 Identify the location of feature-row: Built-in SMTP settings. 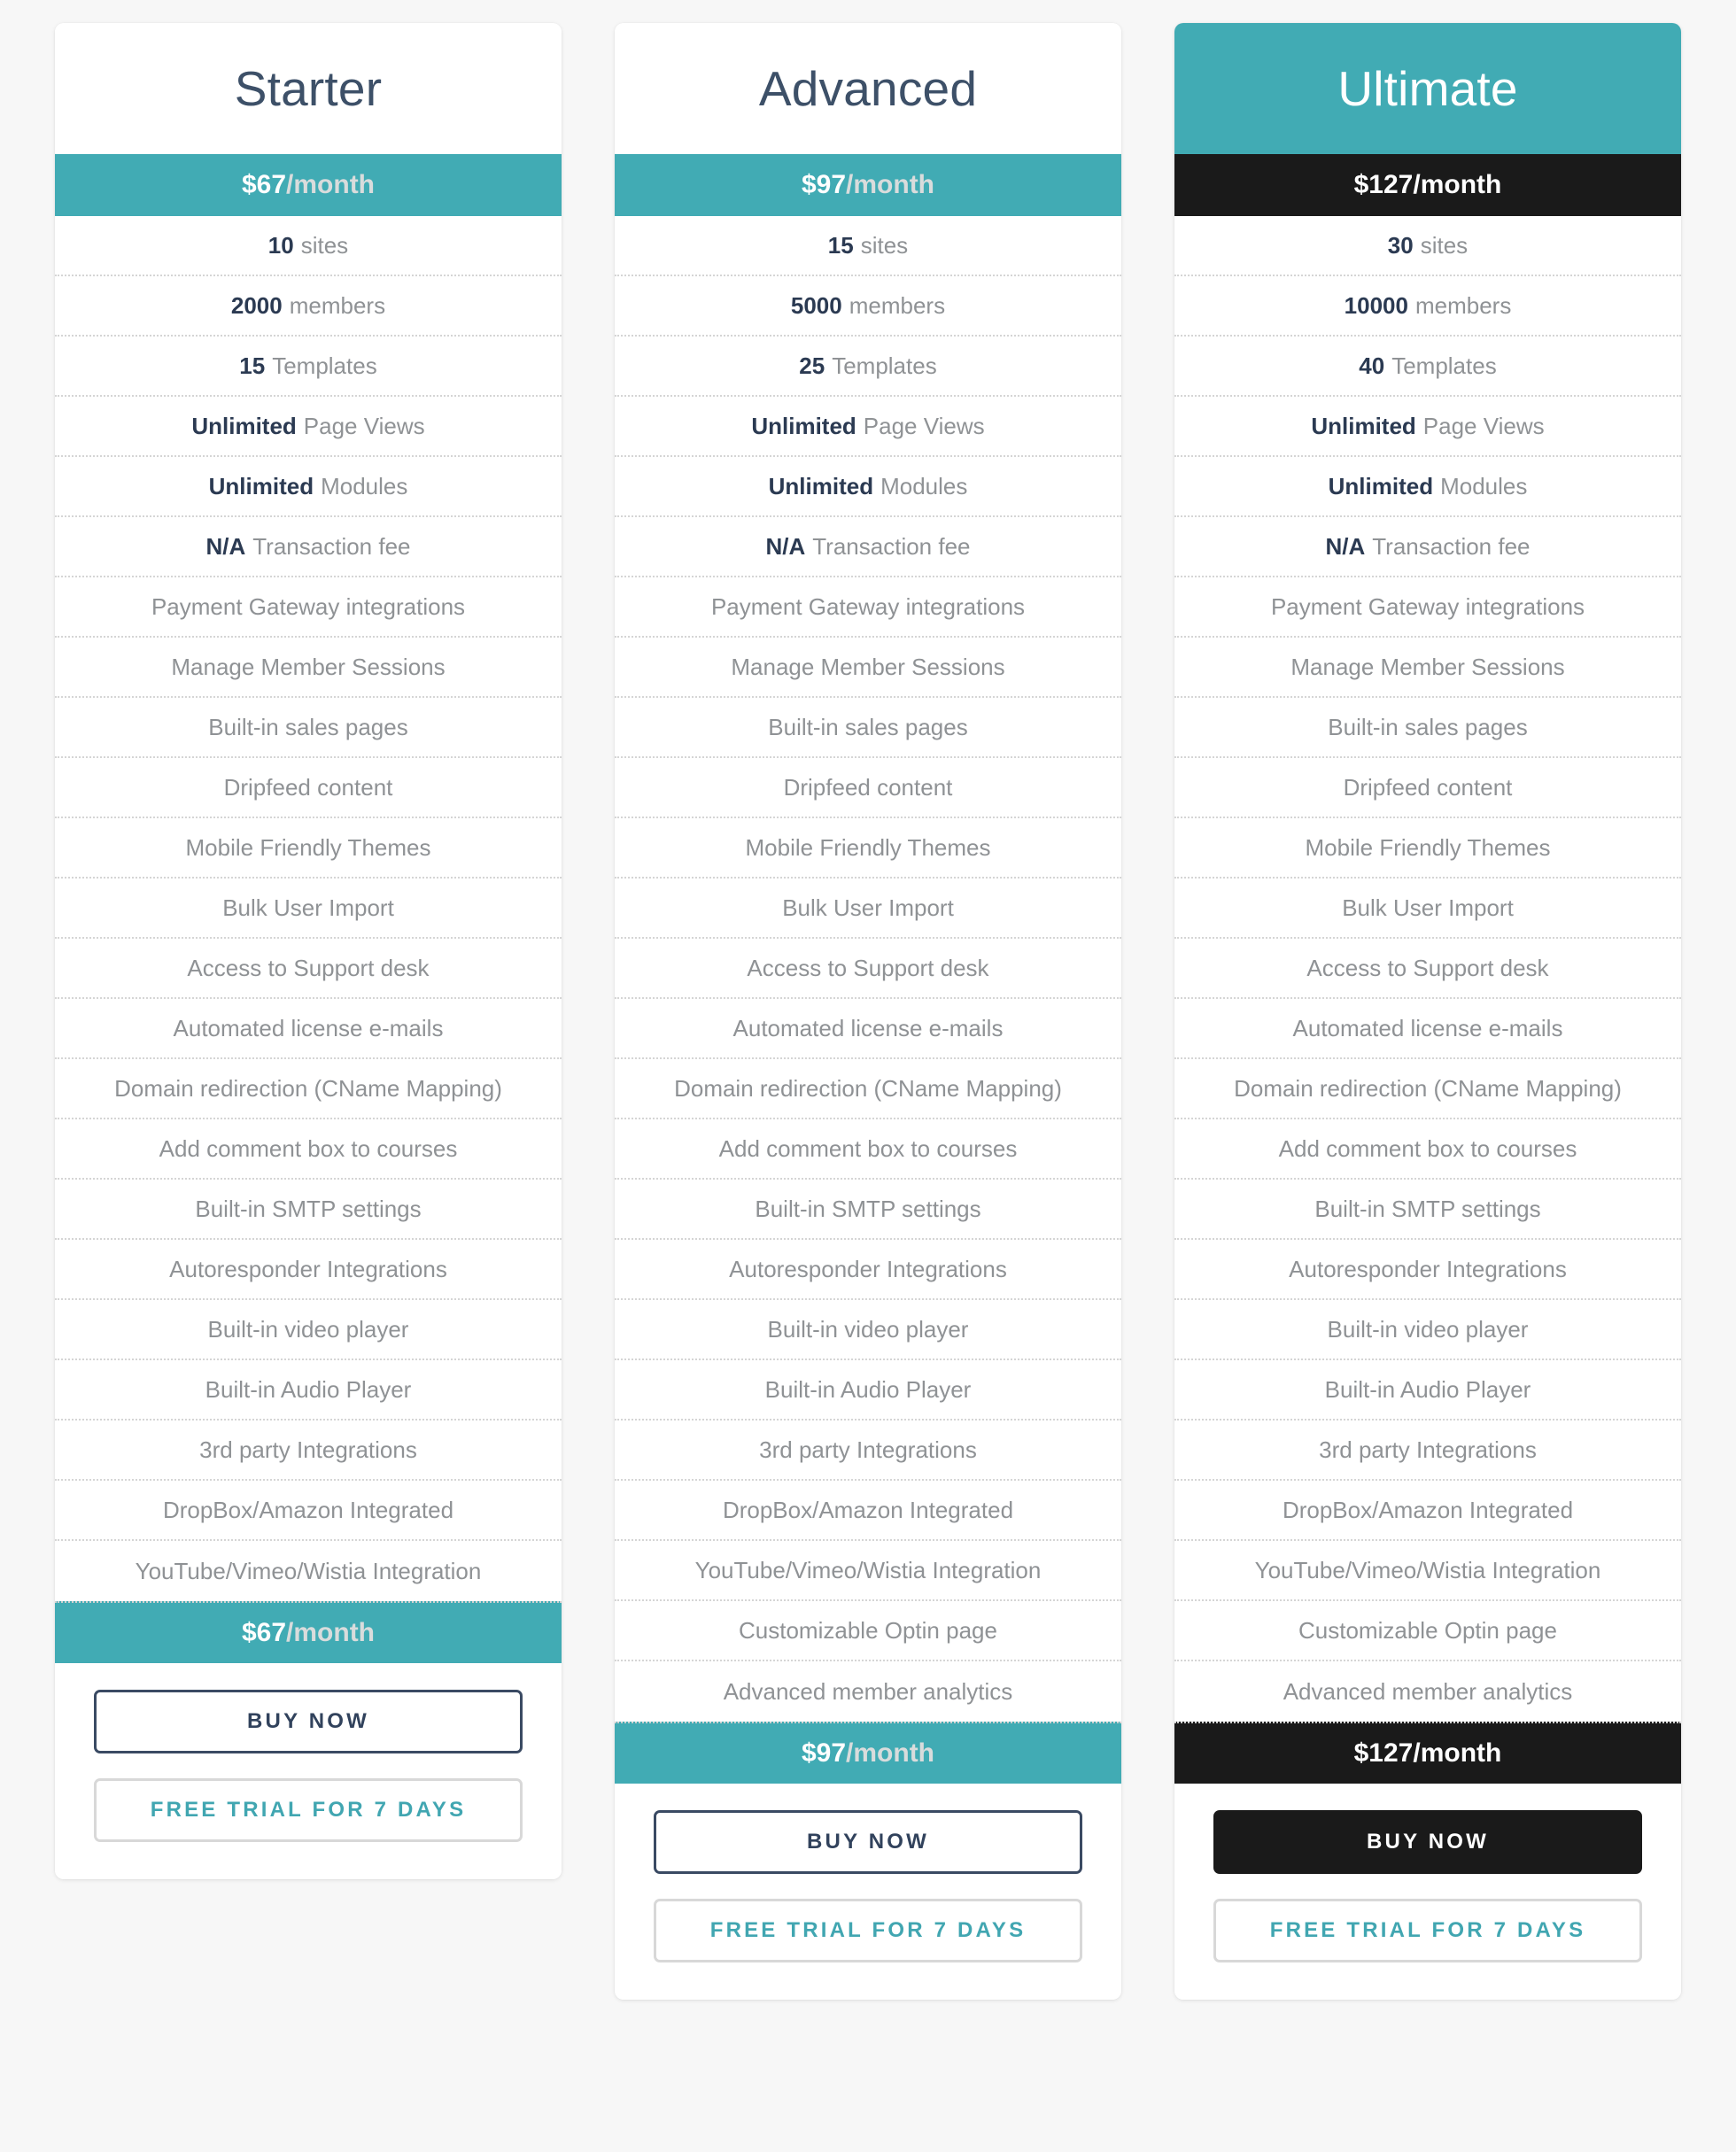
(1427, 1210).